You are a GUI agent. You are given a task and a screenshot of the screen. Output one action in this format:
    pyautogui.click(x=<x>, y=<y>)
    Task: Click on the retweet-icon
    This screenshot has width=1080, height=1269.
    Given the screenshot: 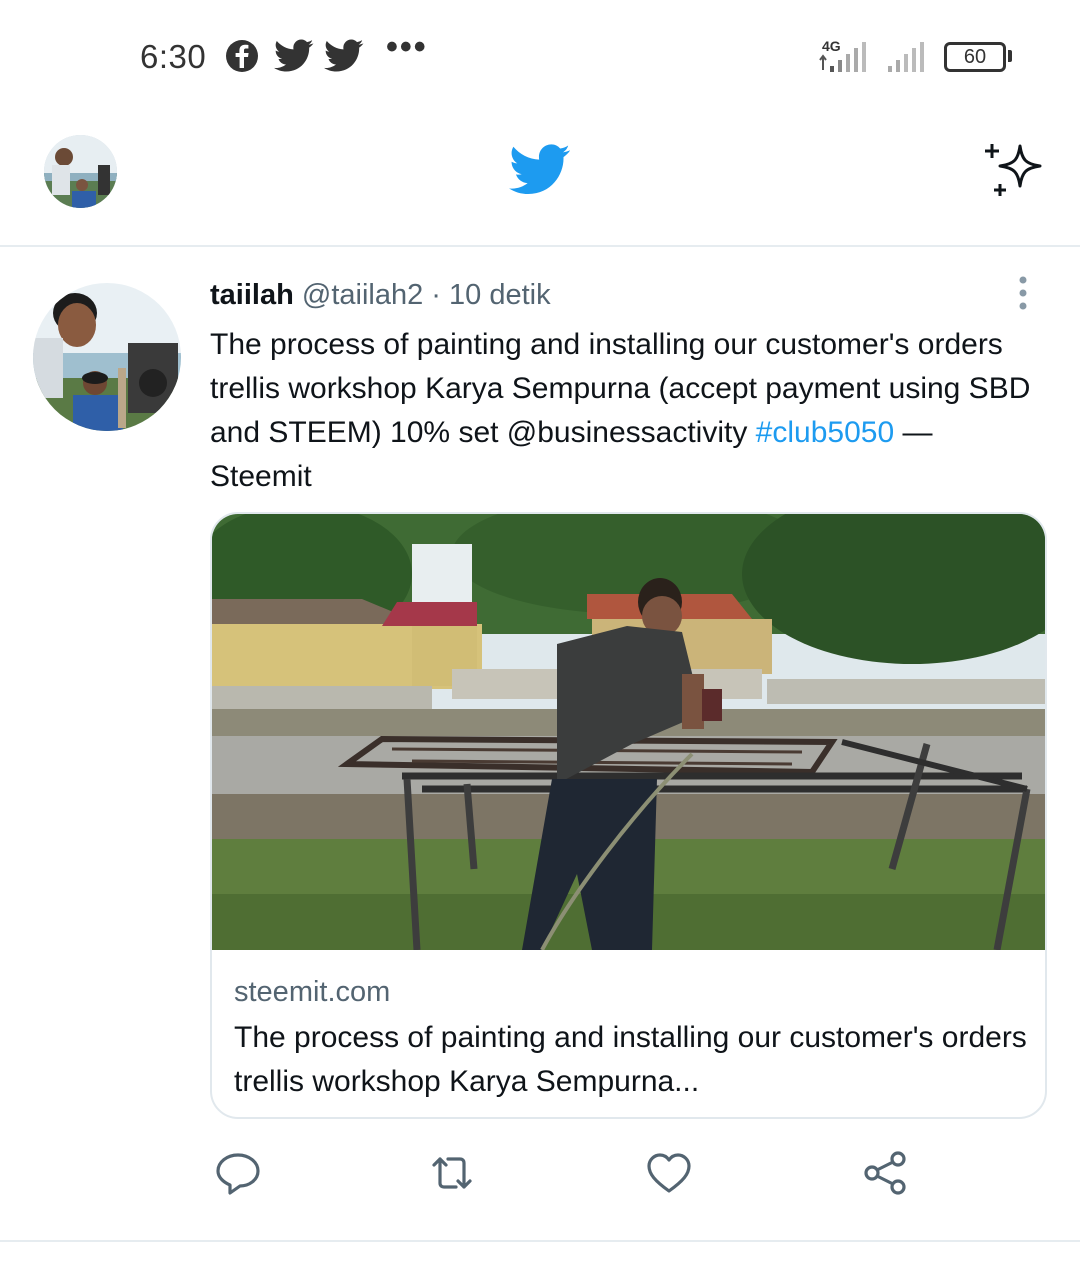 What is the action you would take?
    pyautogui.click(x=452, y=1173)
    